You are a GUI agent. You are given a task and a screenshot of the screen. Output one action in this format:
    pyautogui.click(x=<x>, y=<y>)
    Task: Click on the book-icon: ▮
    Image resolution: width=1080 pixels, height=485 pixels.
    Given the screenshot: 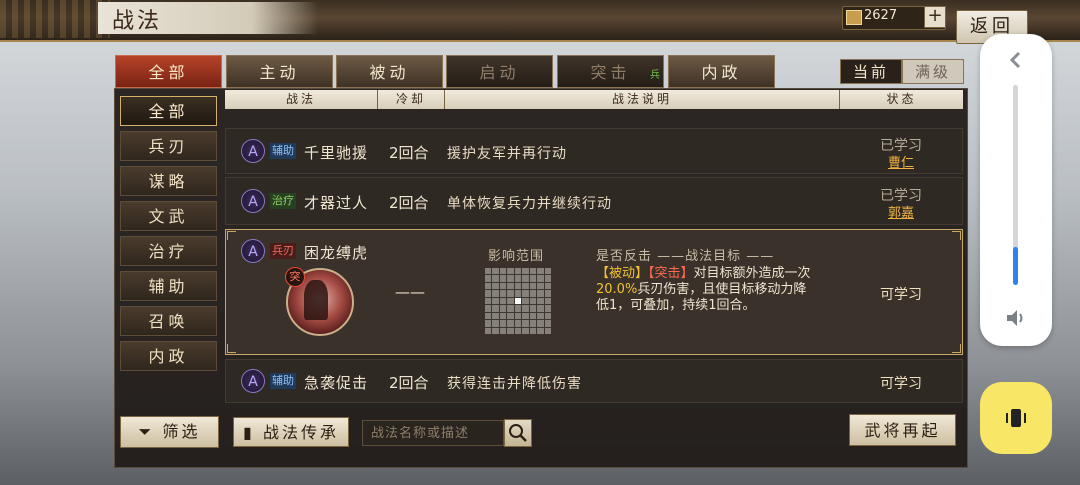 What is the action you would take?
    pyautogui.click(x=249, y=432)
    